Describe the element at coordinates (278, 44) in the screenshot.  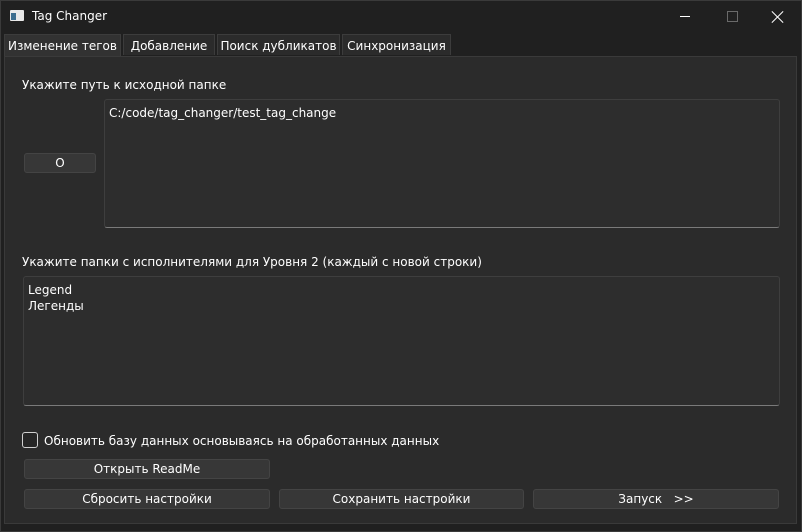
I see `tab-find-duplicates: Поиск дубликатов` at that location.